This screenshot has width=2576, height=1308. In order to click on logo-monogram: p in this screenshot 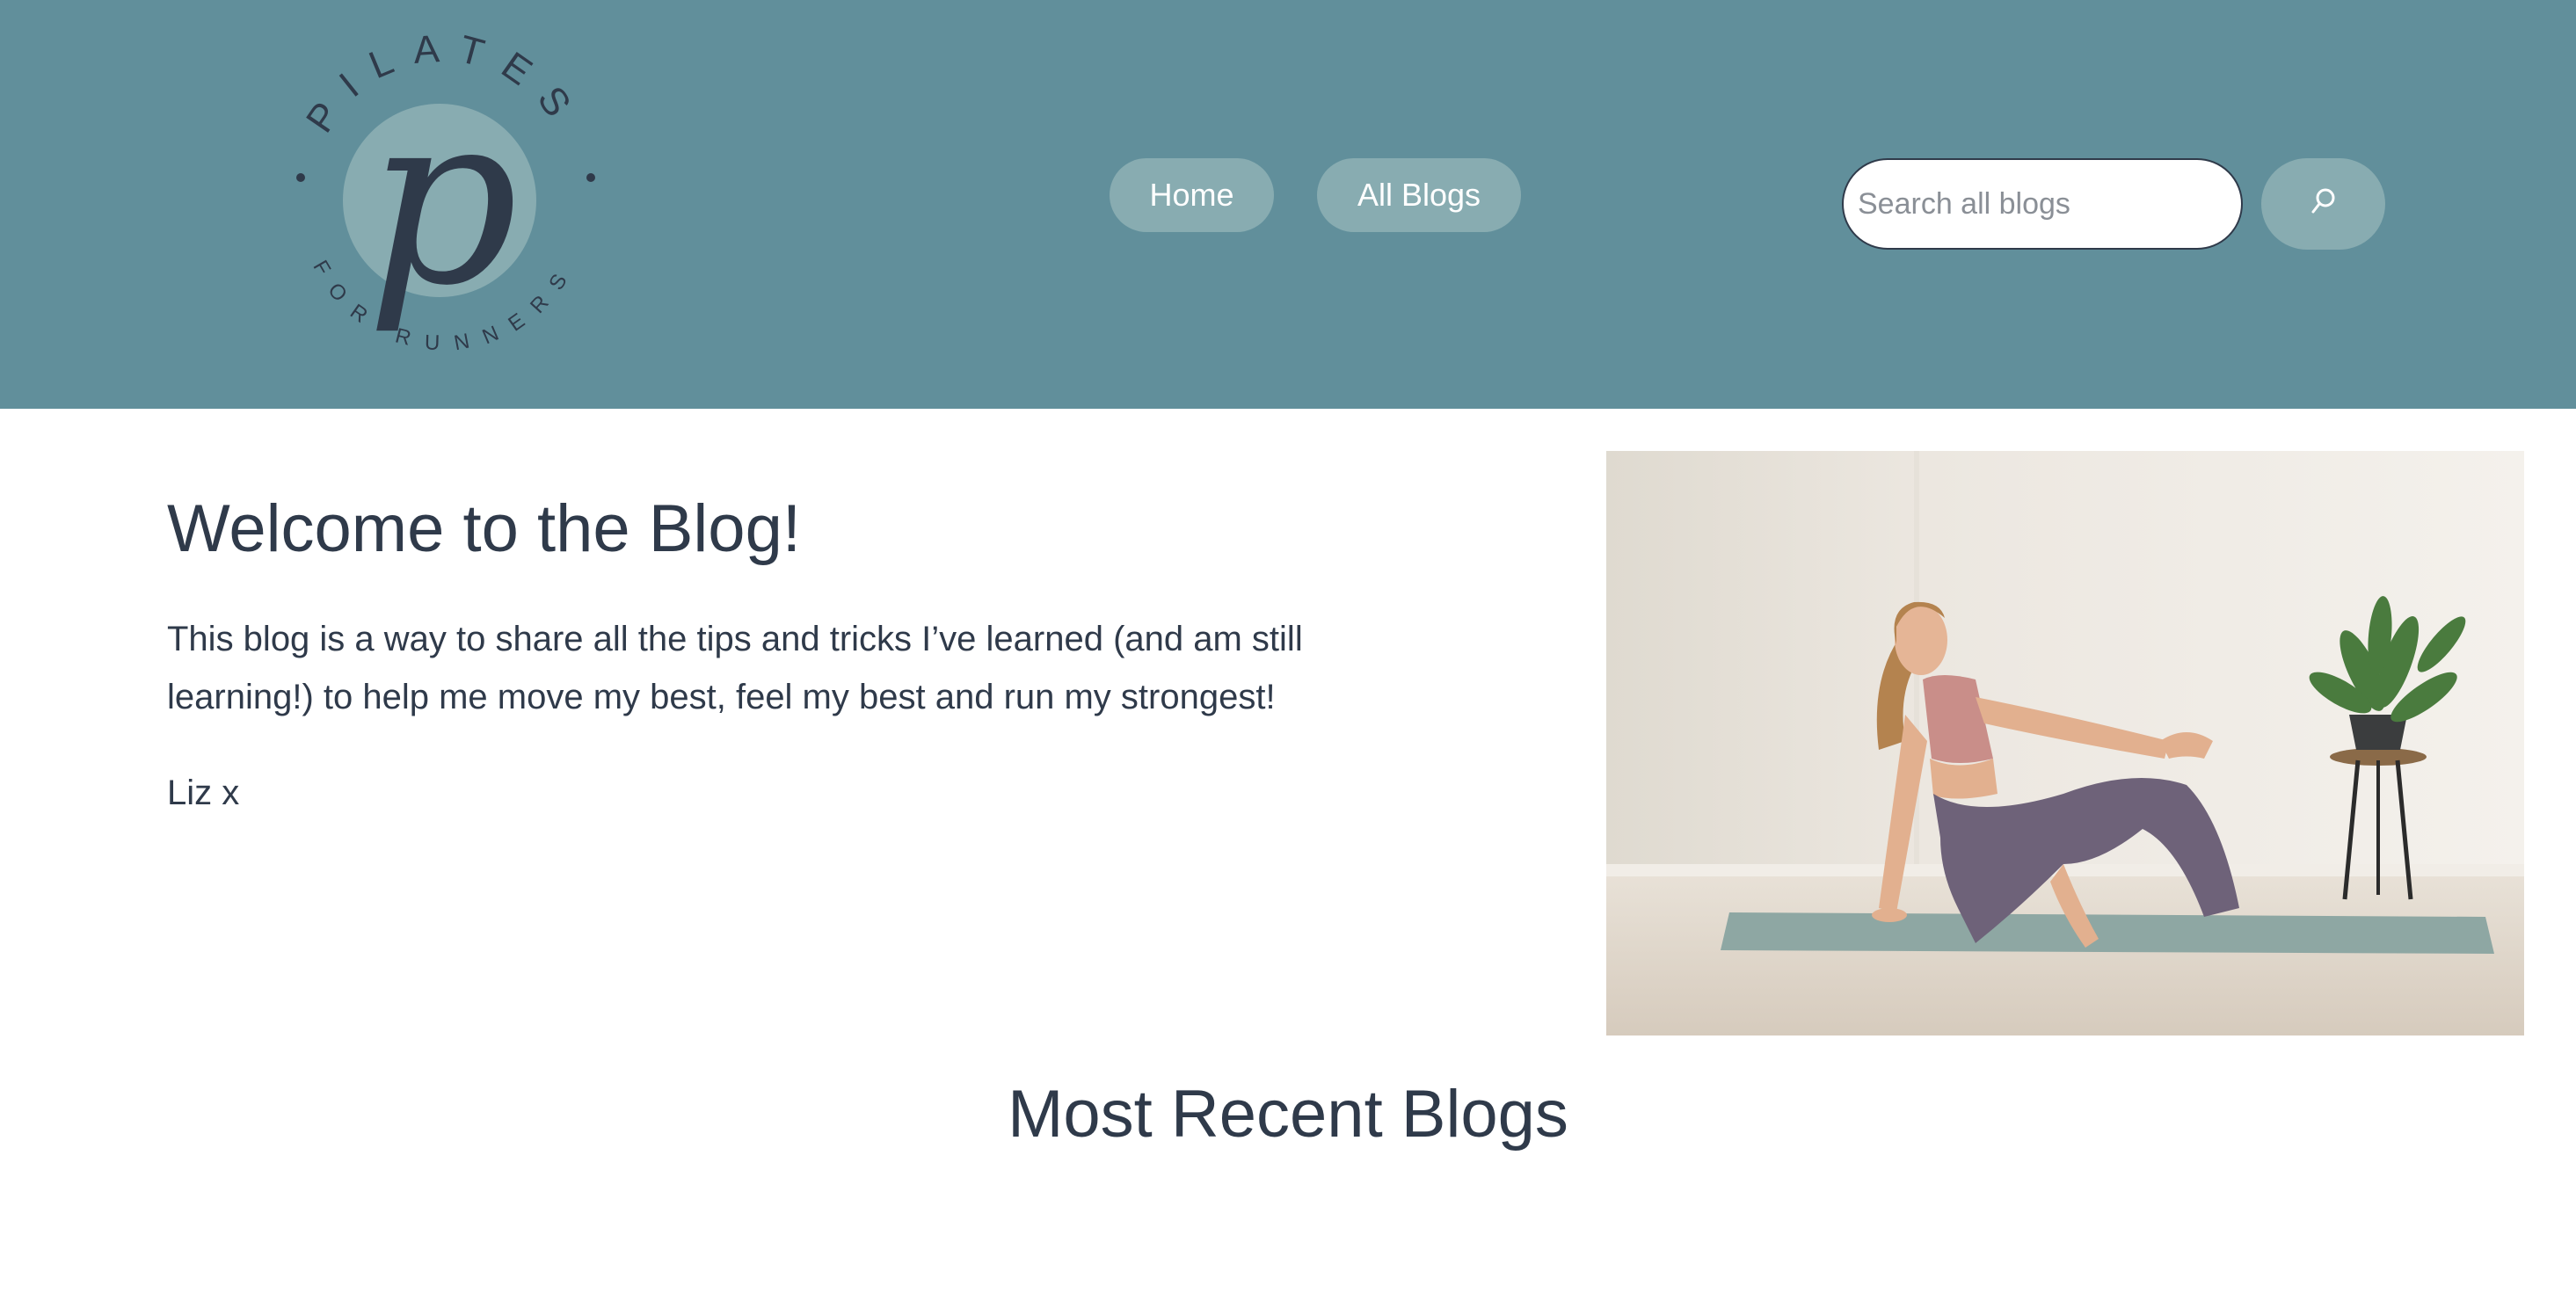, I will do `click(443, 199)`.